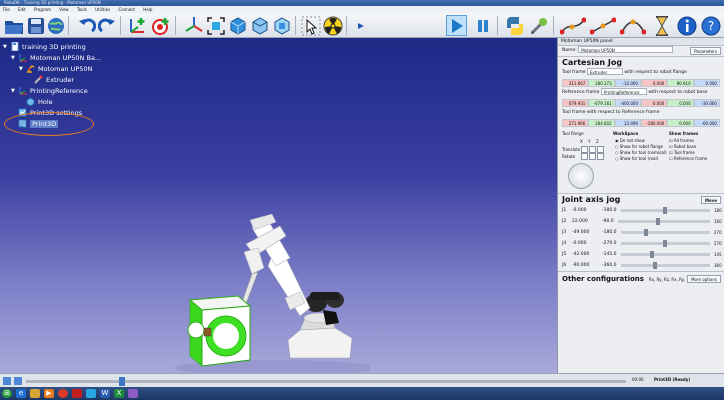 This screenshot has width=724, height=400. Describe the element at coordinates (706, 123) in the screenshot. I see `pose-rz-value: -60.000` at that location.